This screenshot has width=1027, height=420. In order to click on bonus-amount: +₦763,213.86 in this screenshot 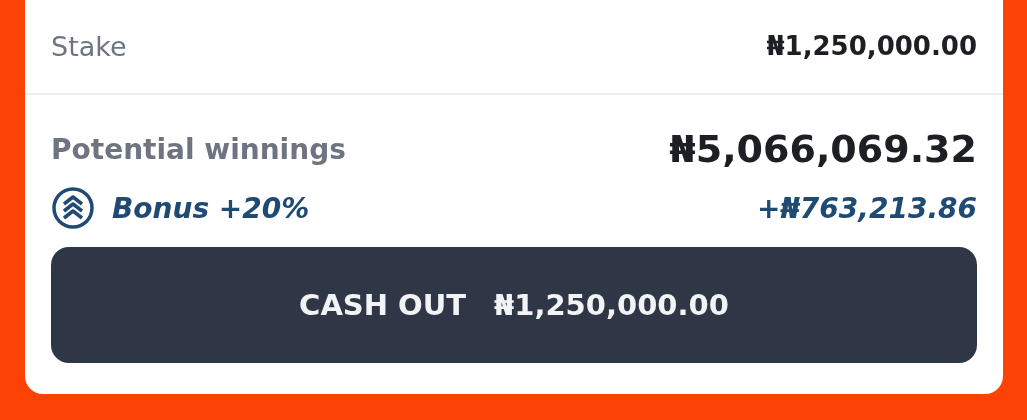, I will do `click(866, 208)`.